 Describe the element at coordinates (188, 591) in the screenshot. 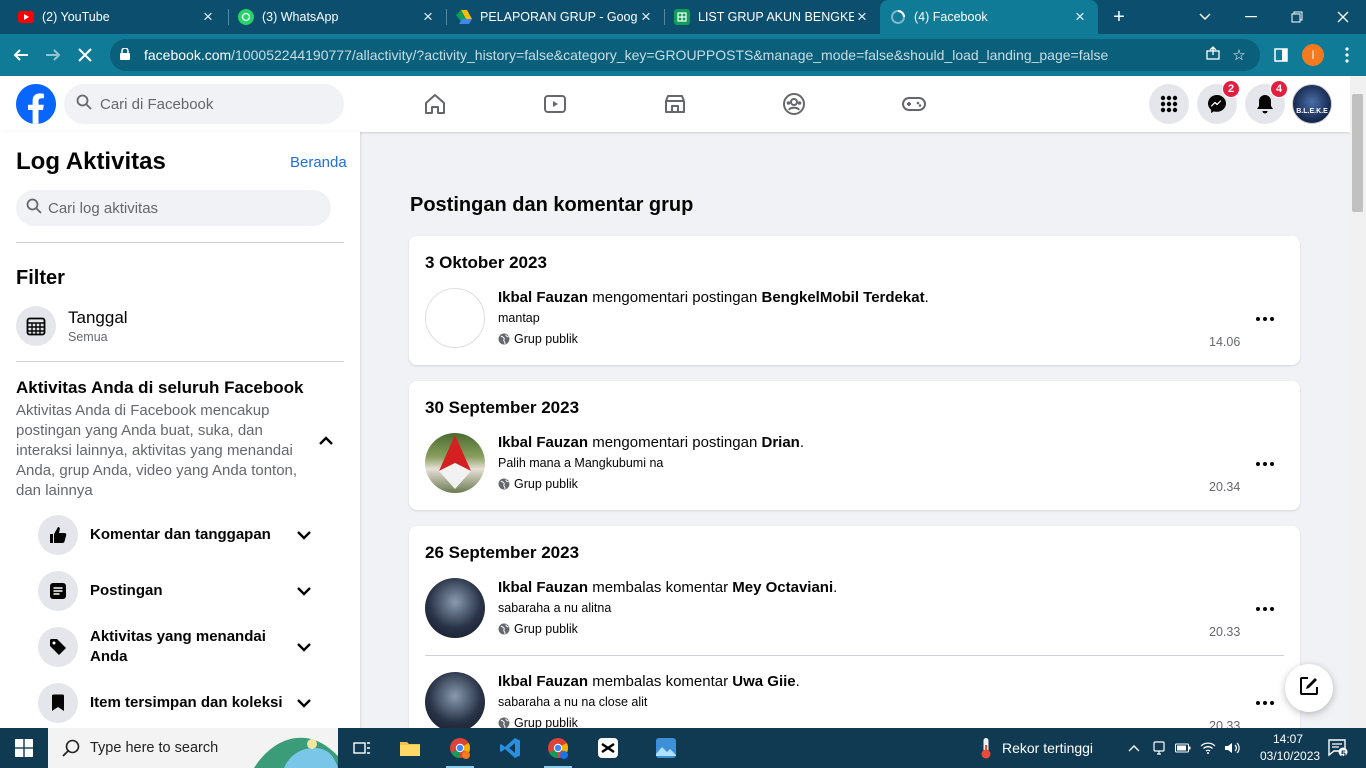

I see `category-posts: Postingan` at that location.